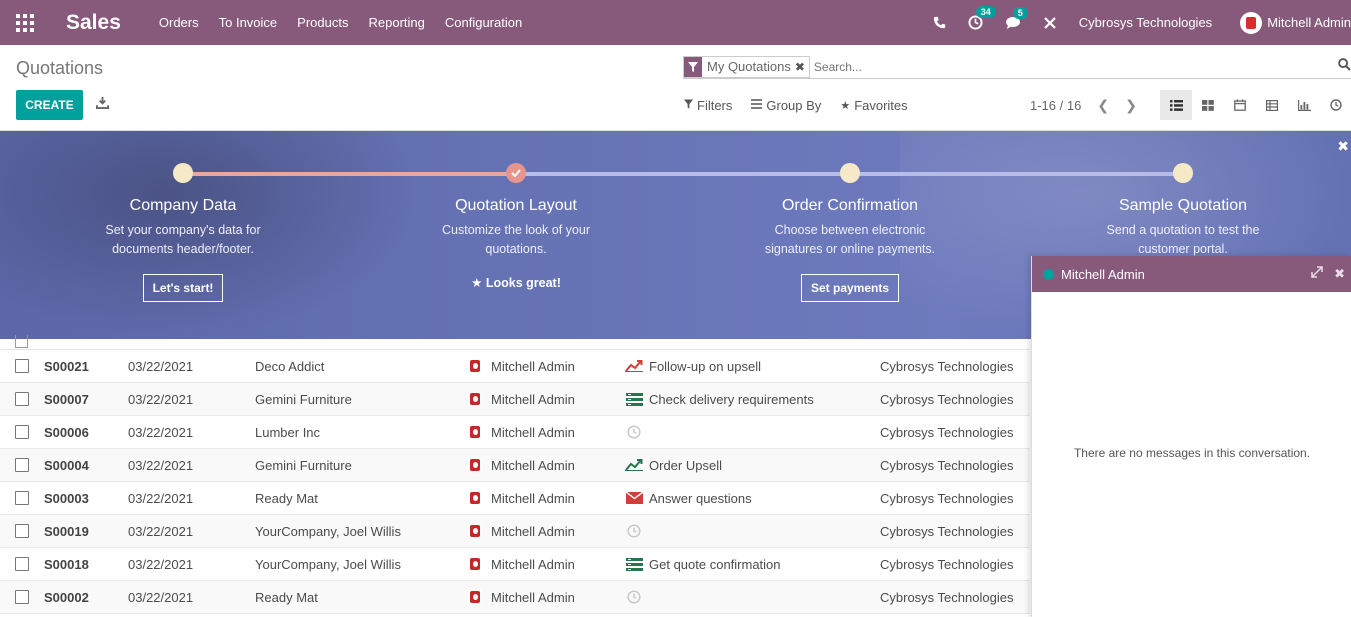  Describe the element at coordinates (1191, 274) in the screenshot. I see `chat-header: Mitchell Admin ✖` at that location.